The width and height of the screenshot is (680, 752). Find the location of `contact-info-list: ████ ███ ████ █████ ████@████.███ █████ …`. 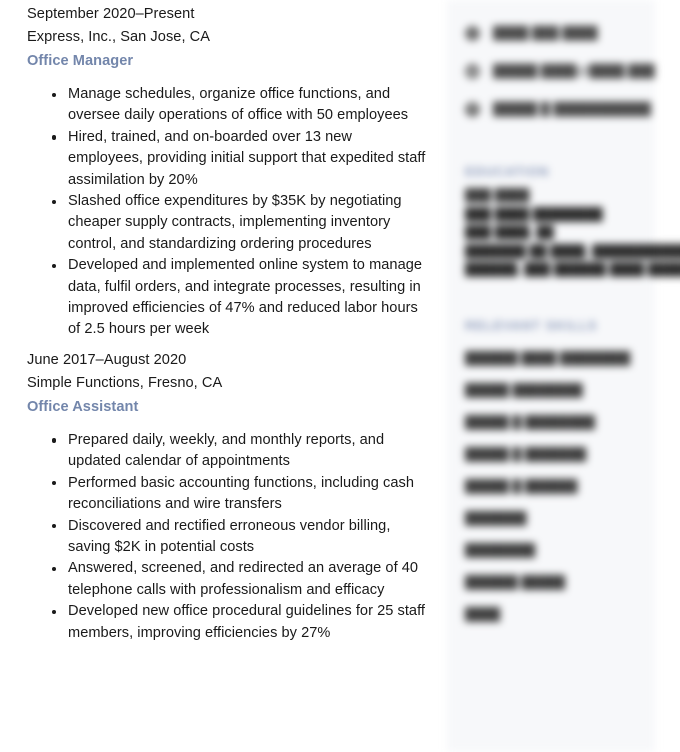

contact-info-list: ████ ███ ████ █████ ████@████.███ █████ … is located at coordinates (551, 71).